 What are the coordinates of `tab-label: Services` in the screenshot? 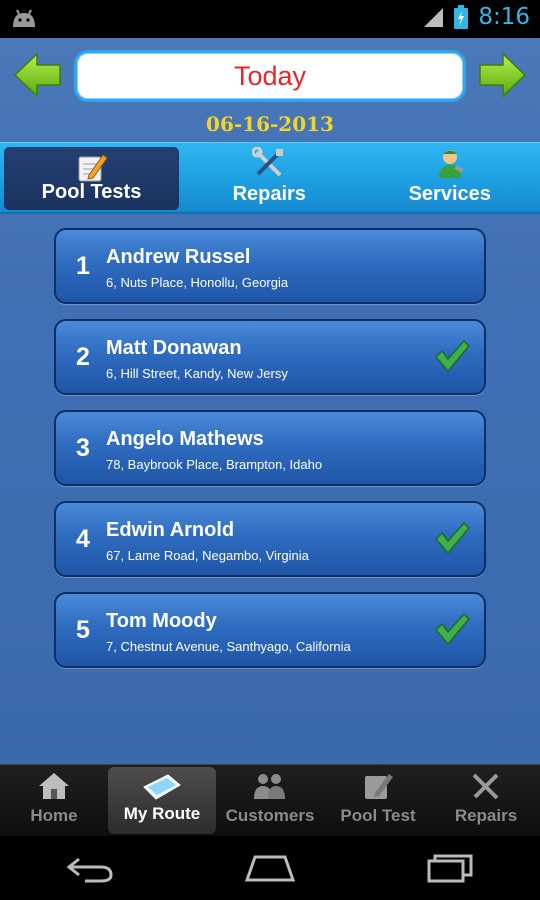 It's located at (449, 194).